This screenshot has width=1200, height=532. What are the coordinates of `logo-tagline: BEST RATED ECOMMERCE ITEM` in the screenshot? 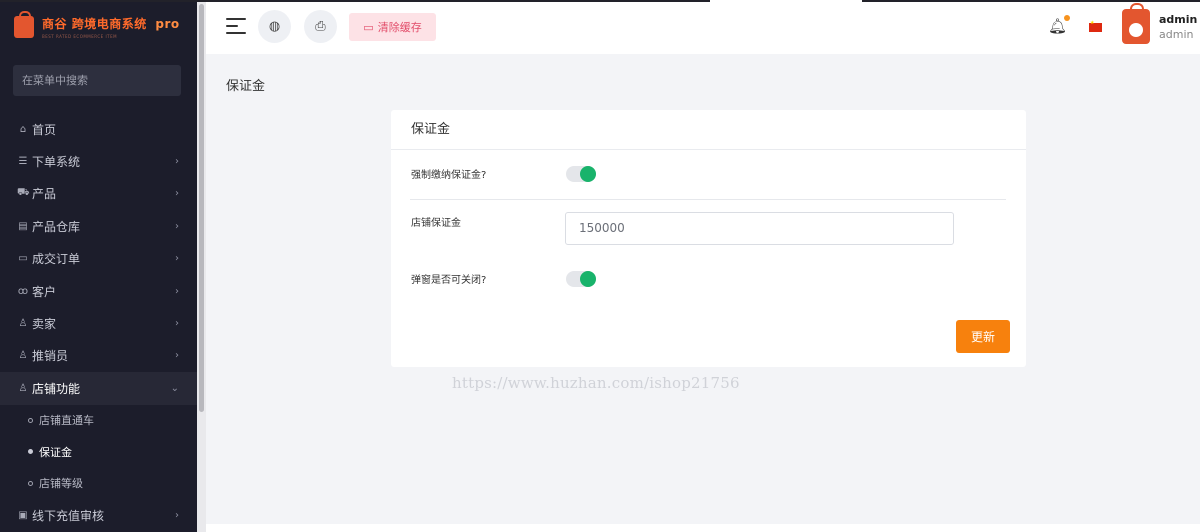 It's located at (80, 36).